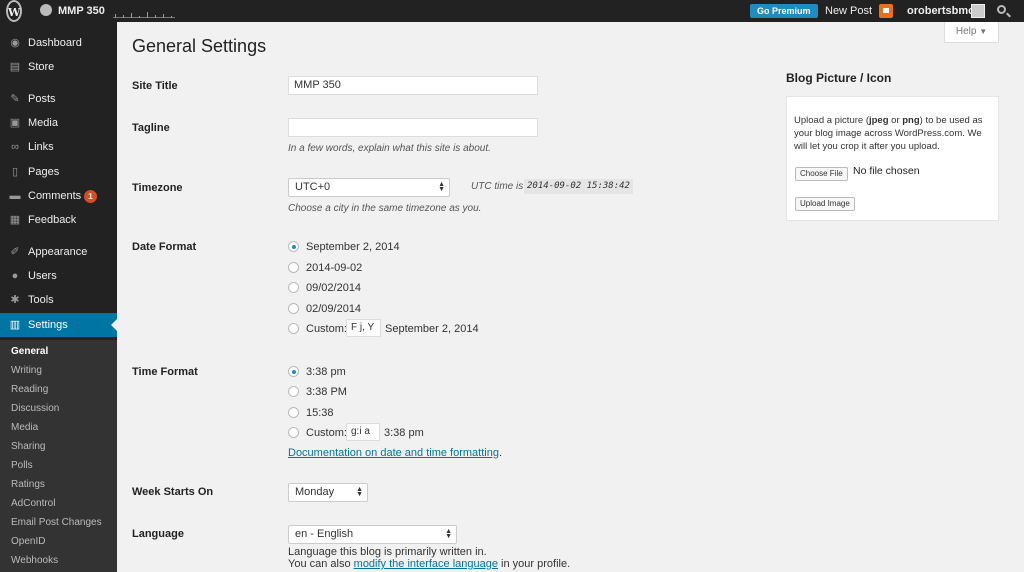 Image resolution: width=1024 pixels, height=572 pixels. What do you see at coordinates (29, 389) in the screenshot?
I see `submenu-item-reading: Reading` at bounding box center [29, 389].